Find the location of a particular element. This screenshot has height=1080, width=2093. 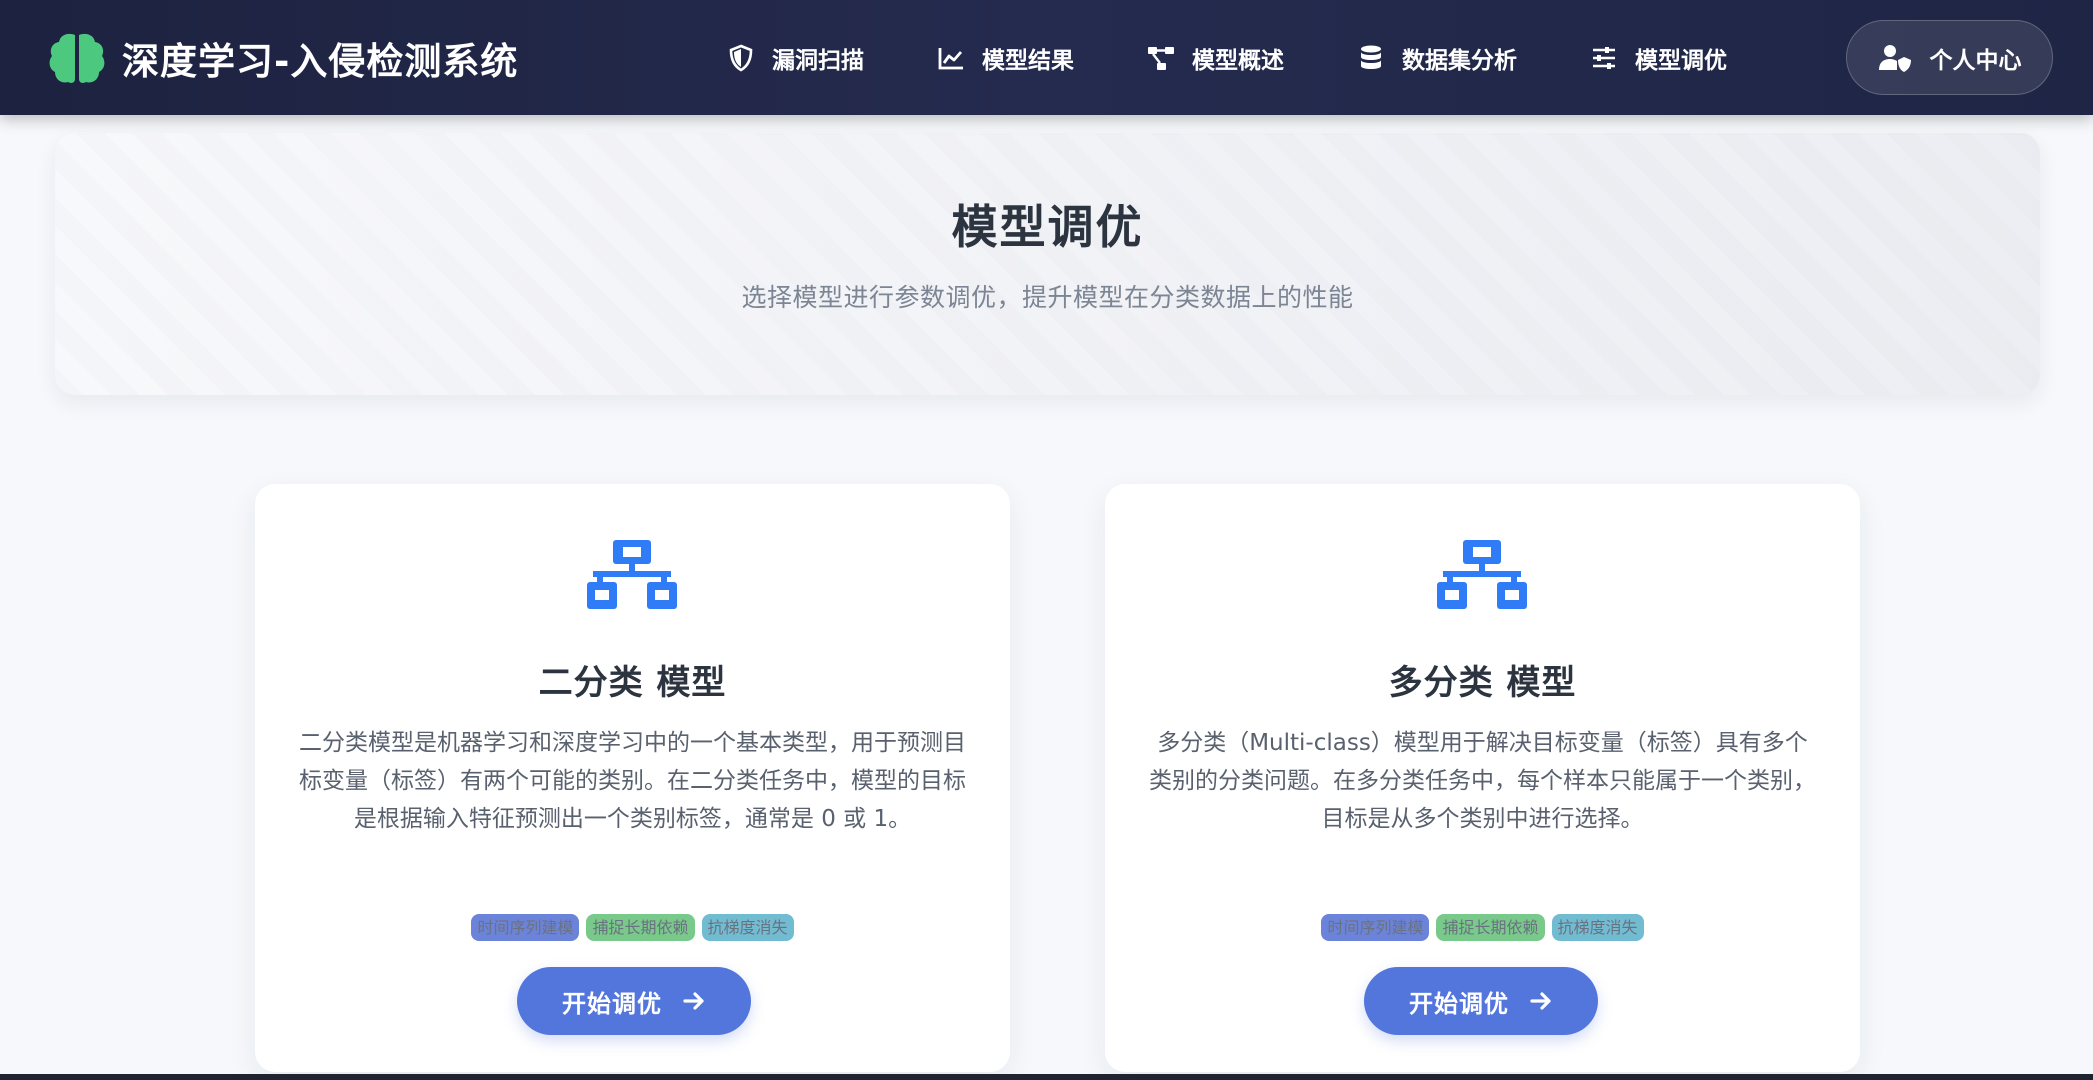

nav-model-overview: 模型概述 is located at coordinates (1215, 58).